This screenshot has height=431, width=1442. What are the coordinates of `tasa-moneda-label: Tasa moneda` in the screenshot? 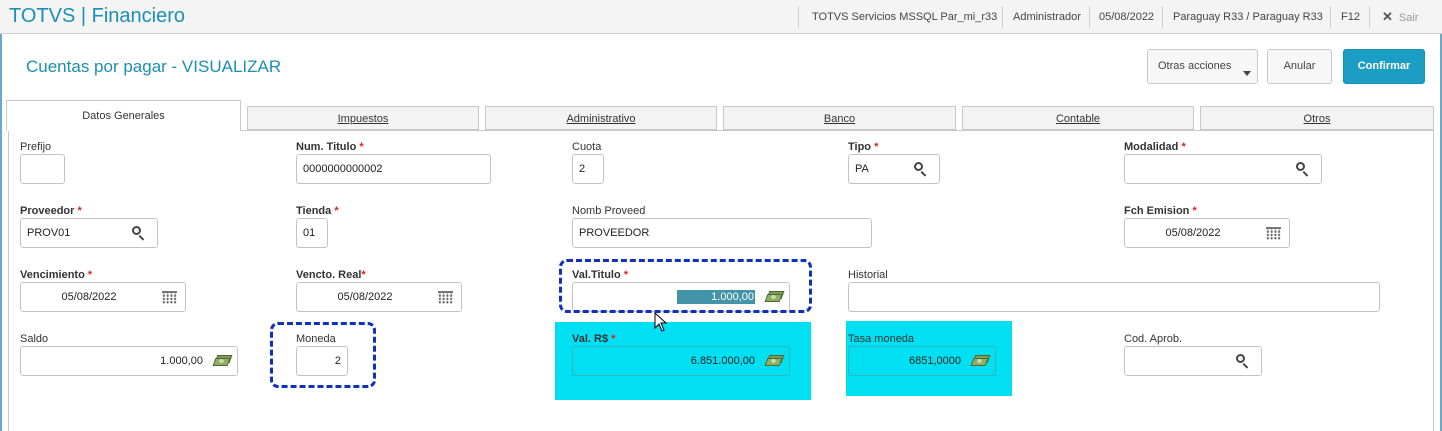 It's located at (881, 339).